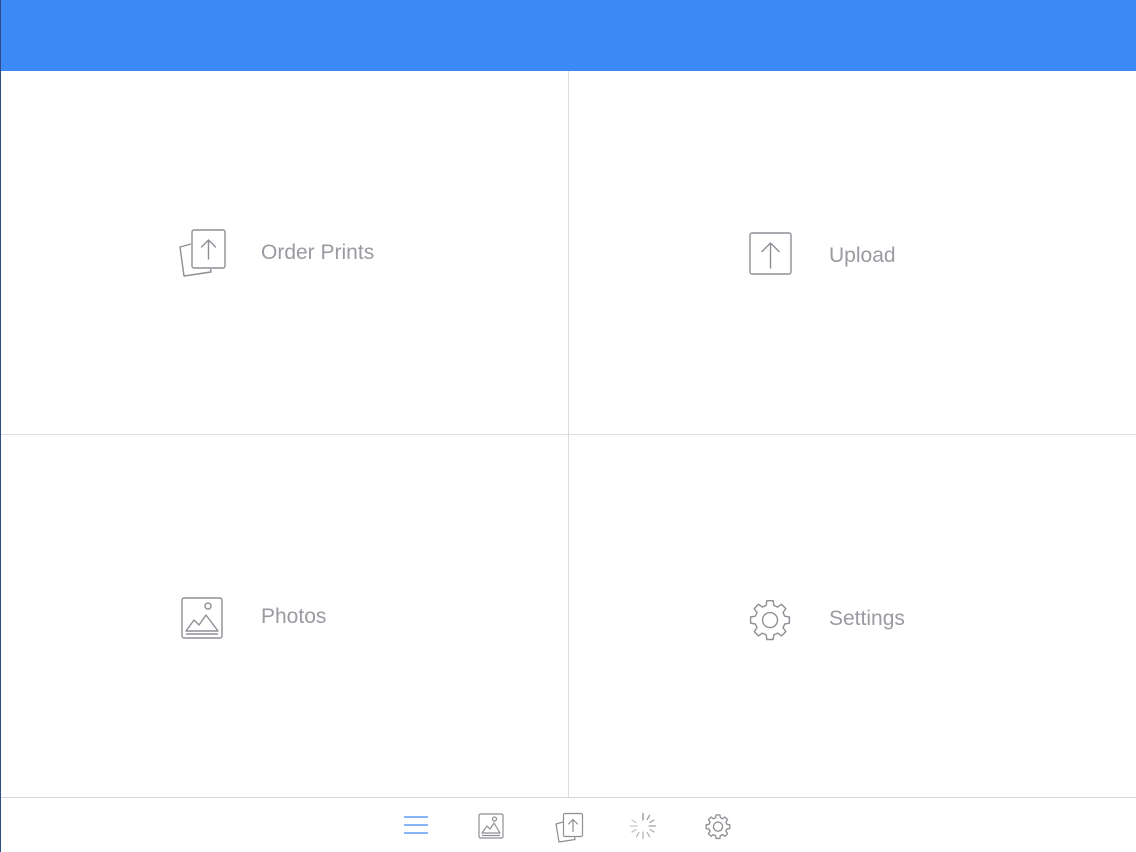 The width and height of the screenshot is (1136, 852). I want to click on loading-spinner-icon, so click(643, 826).